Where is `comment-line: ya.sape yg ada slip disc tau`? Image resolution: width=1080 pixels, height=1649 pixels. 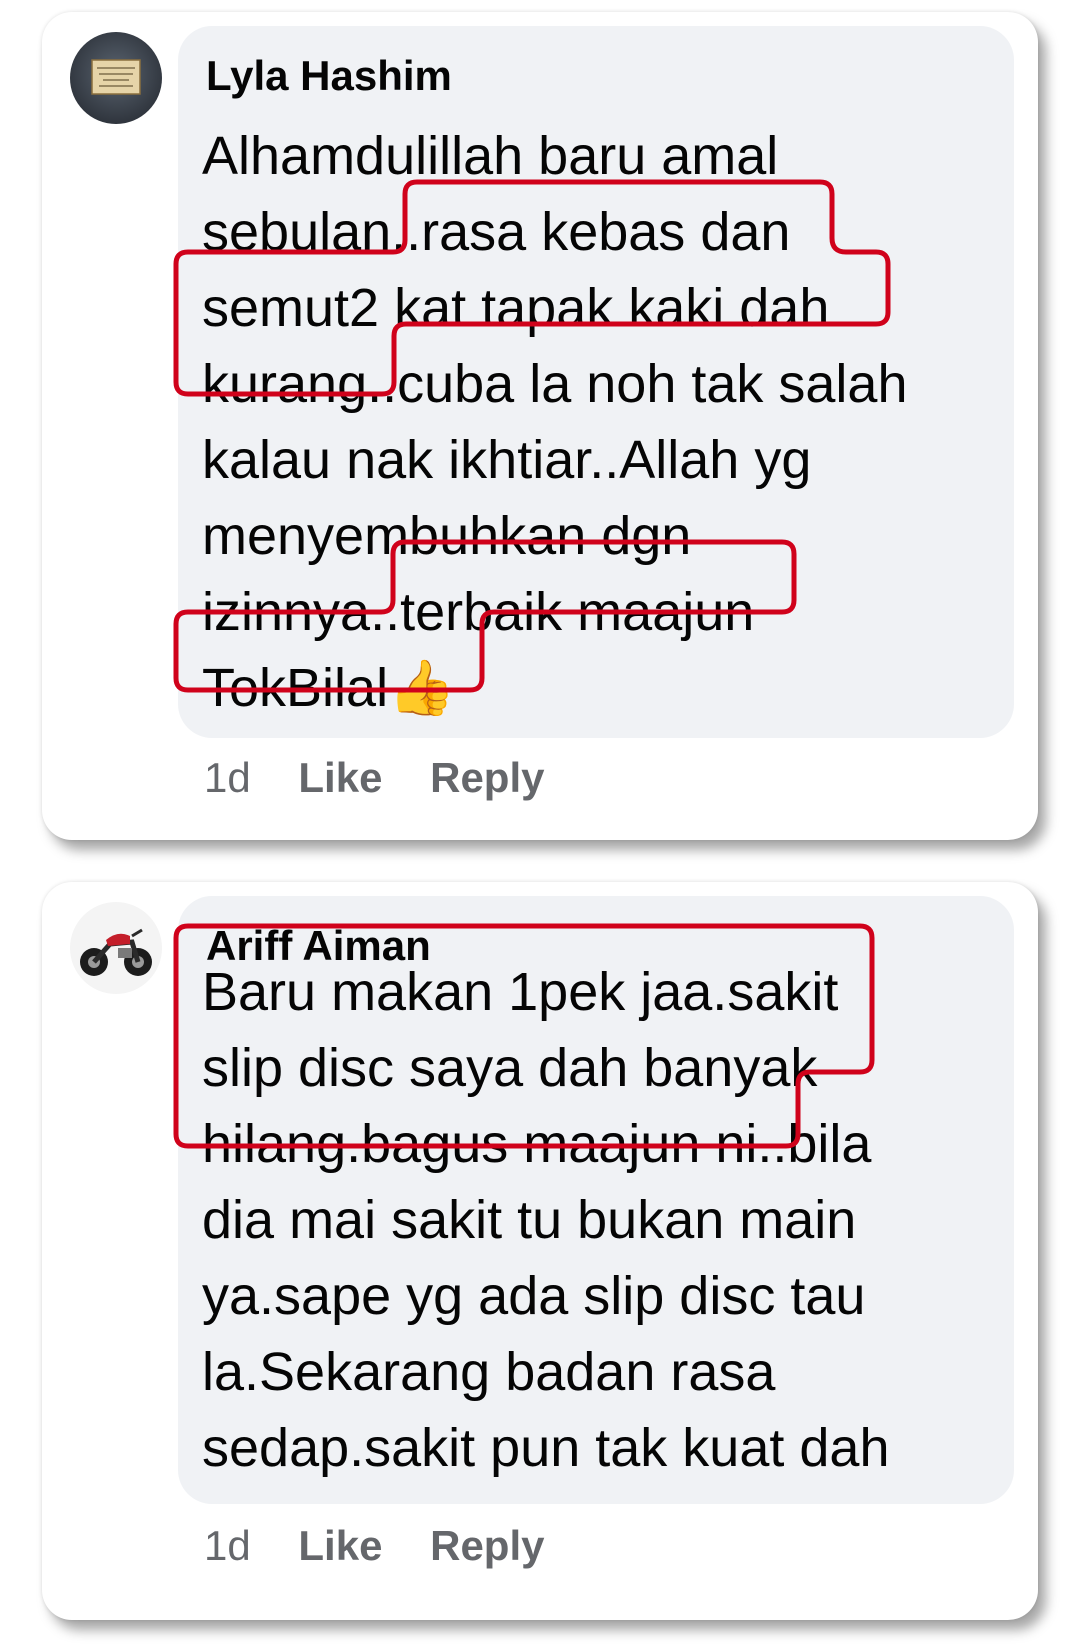 comment-line: ya.sape yg ada slip disc tau is located at coordinates (534, 1296).